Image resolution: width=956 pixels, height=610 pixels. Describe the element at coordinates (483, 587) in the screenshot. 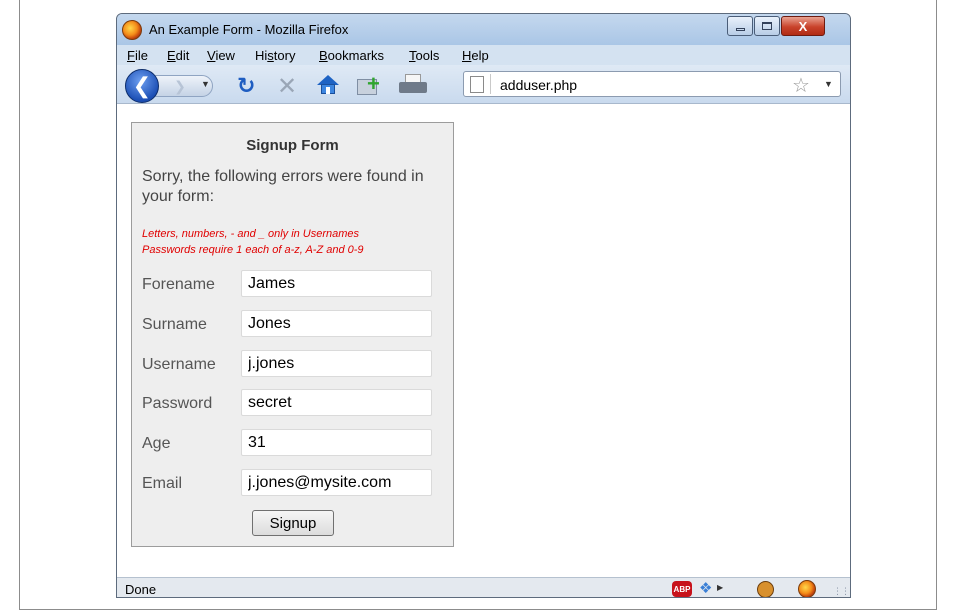

I see `status-bar: Done ABP ❖ ▶ ⋮⋮` at that location.